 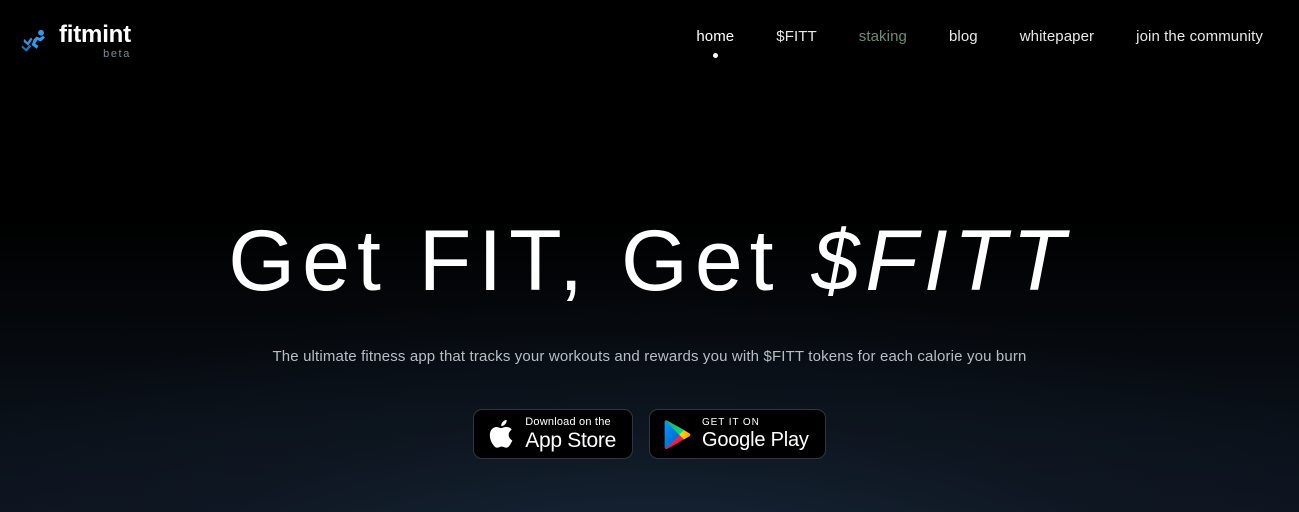 I want to click on brand-wordmark: fitmint beta, so click(x=95, y=41).